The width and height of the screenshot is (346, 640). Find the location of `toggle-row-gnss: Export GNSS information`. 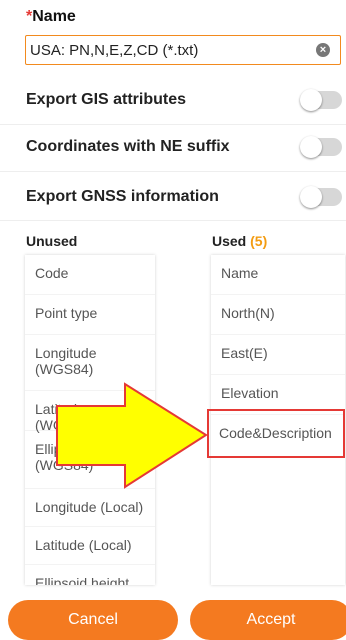

toggle-row-gnss: Export GNSS information is located at coordinates (185, 197).